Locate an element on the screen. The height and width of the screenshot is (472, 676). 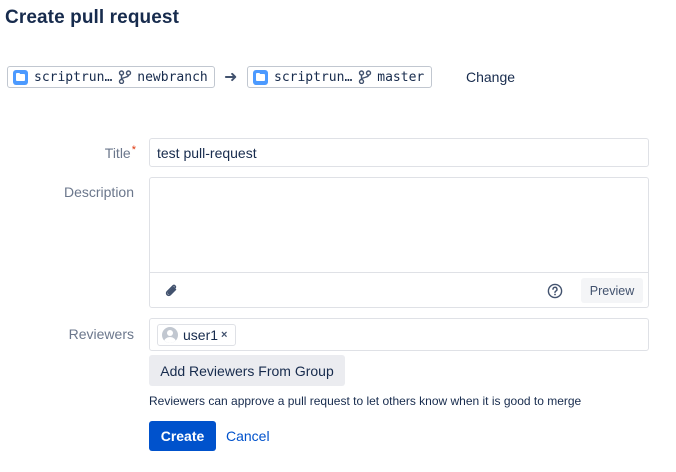
add-reviewers-from-group-button: Add Reviewers From Group is located at coordinates (247, 370).